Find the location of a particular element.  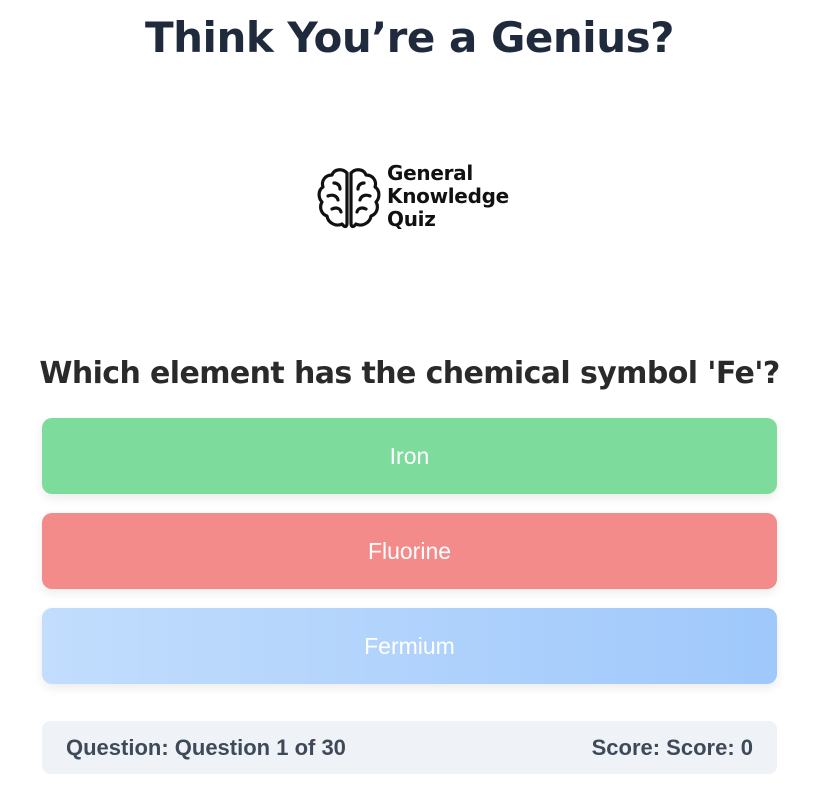

question-counter: Question: Question 1 of 30 is located at coordinates (206, 747).